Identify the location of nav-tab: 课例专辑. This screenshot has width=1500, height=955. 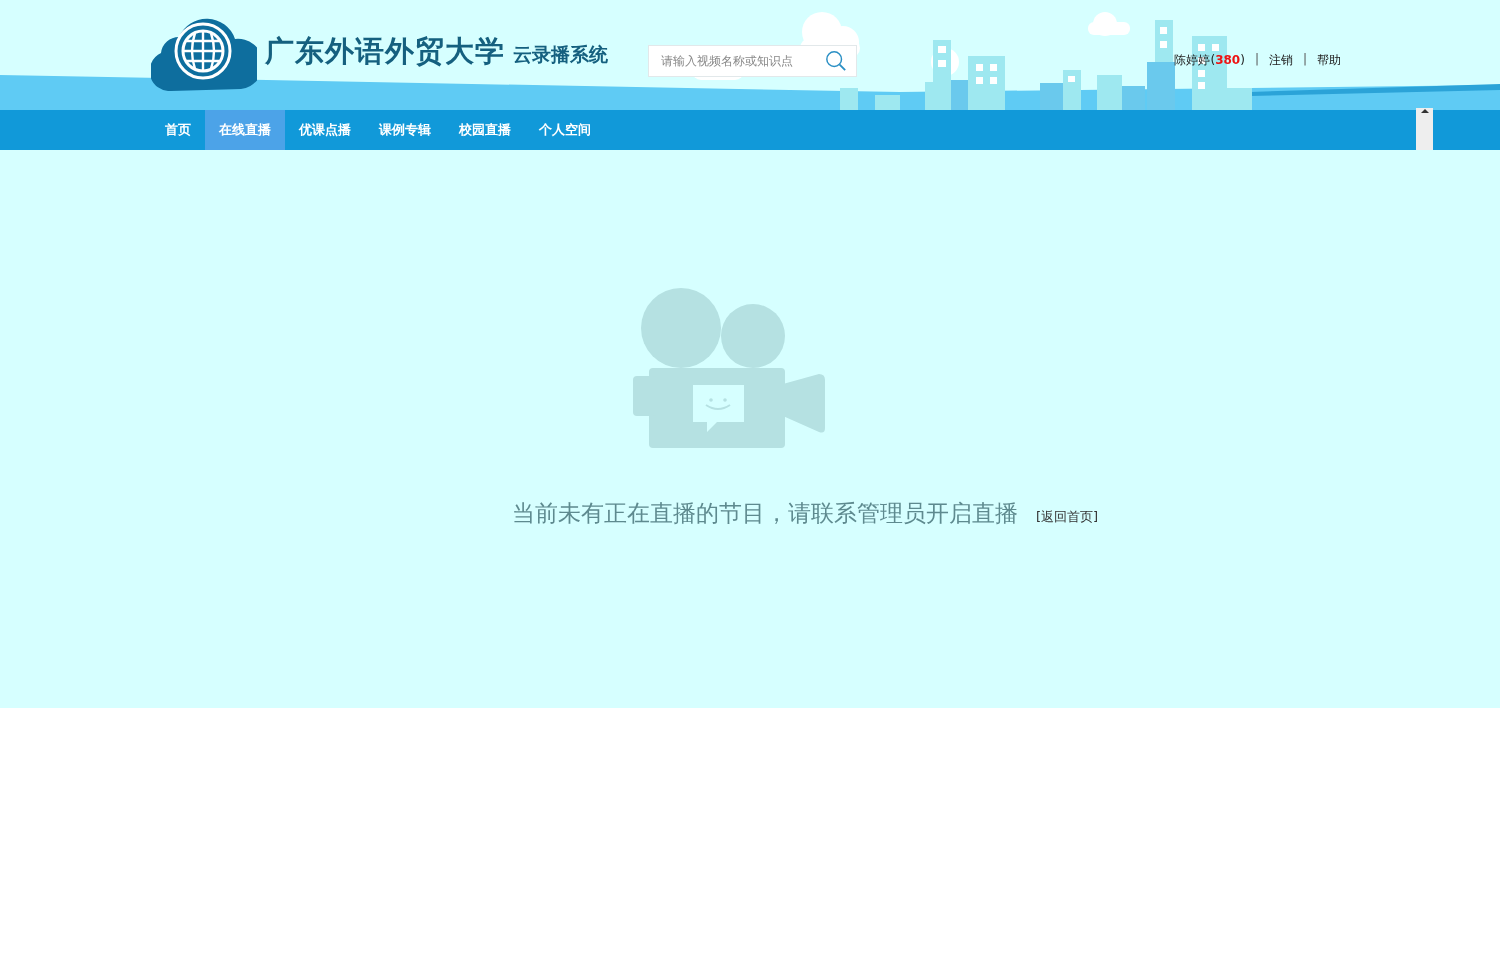
(405, 130).